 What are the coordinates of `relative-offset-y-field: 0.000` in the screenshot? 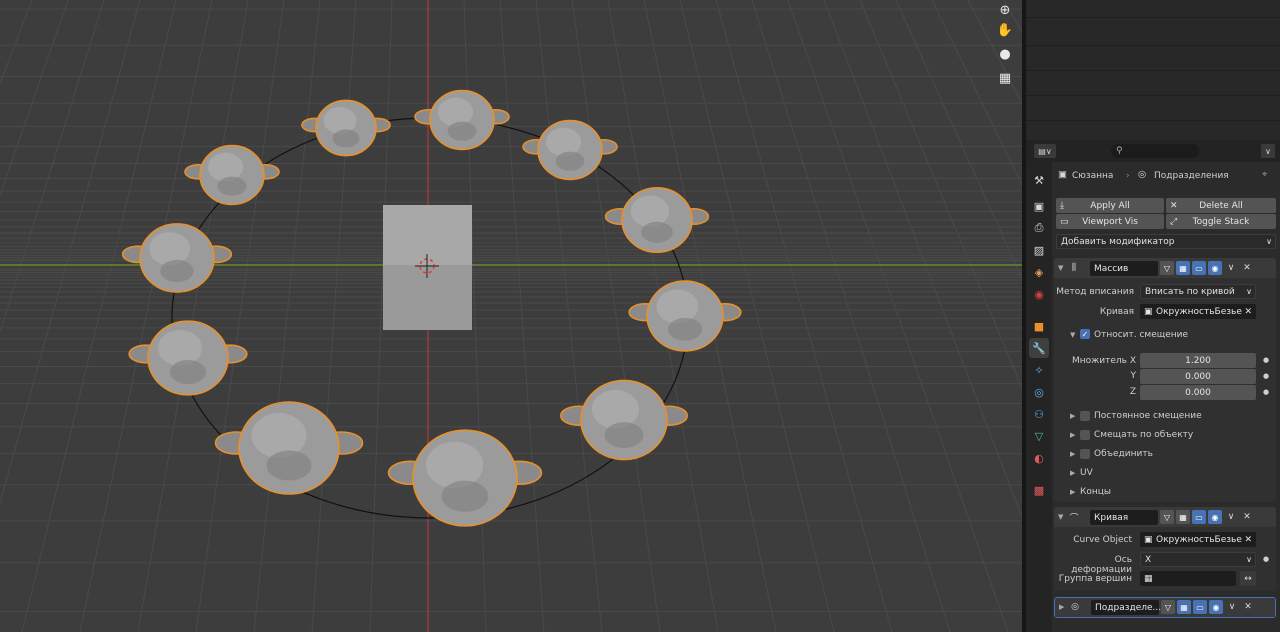 It's located at (1198, 376).